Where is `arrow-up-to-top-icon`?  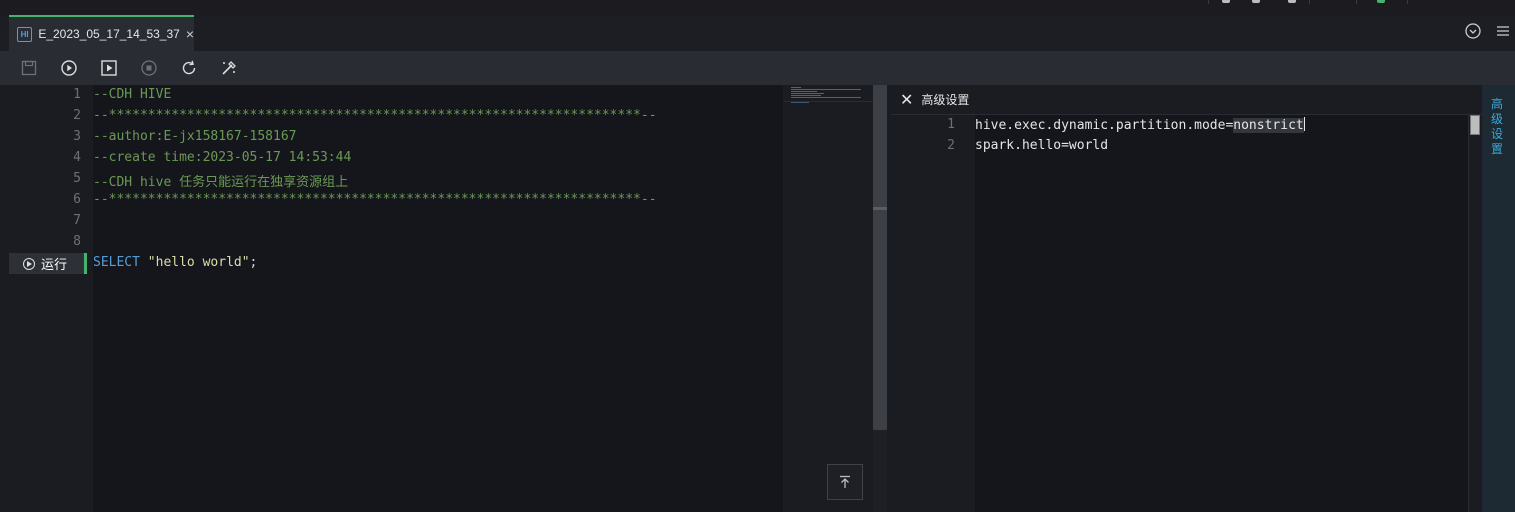 arrow-up-to-top-icon is located at coordinates (845, 481).